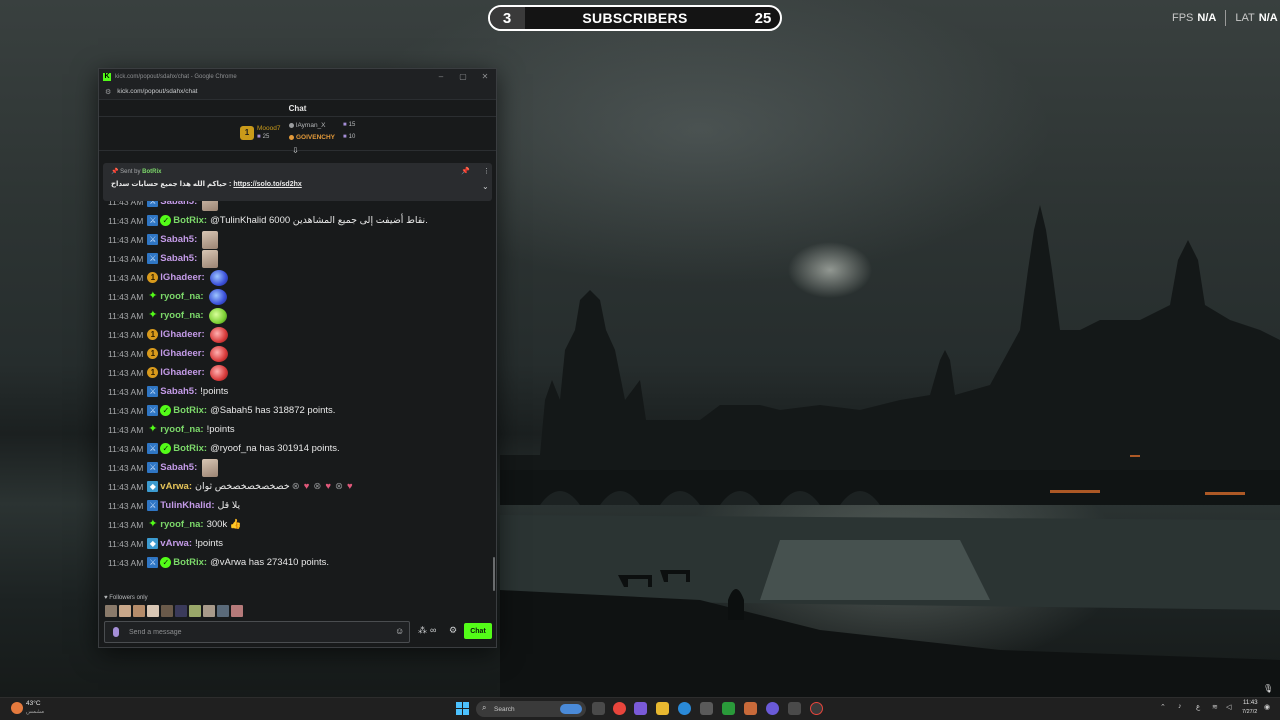 Image resolution: width=1280 pixels, height=720 pixels. Describe the element at coordinates (33, 703) in the screenshot. I see `weather-temperature: 43°C` at that location.